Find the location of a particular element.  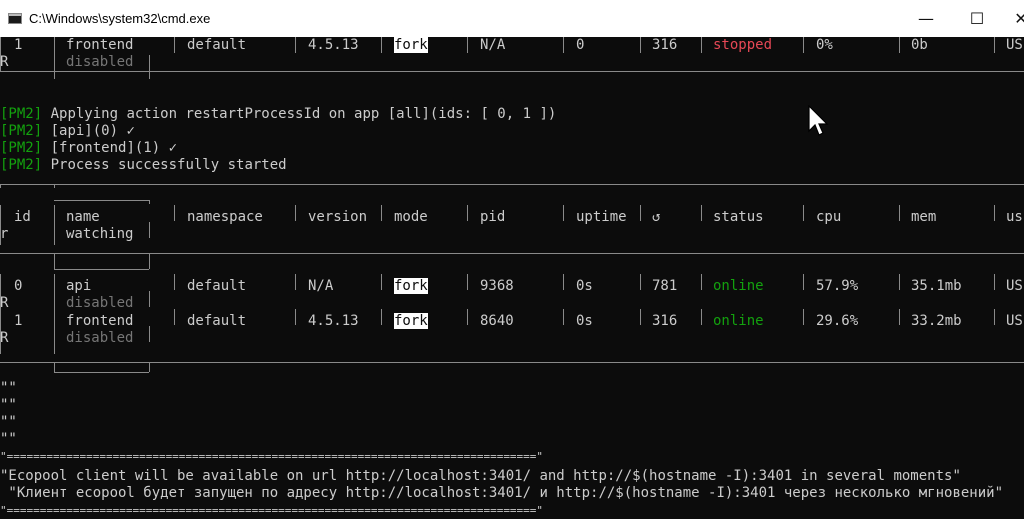

column-header-watching: watching is located at coordinates (100, 234).